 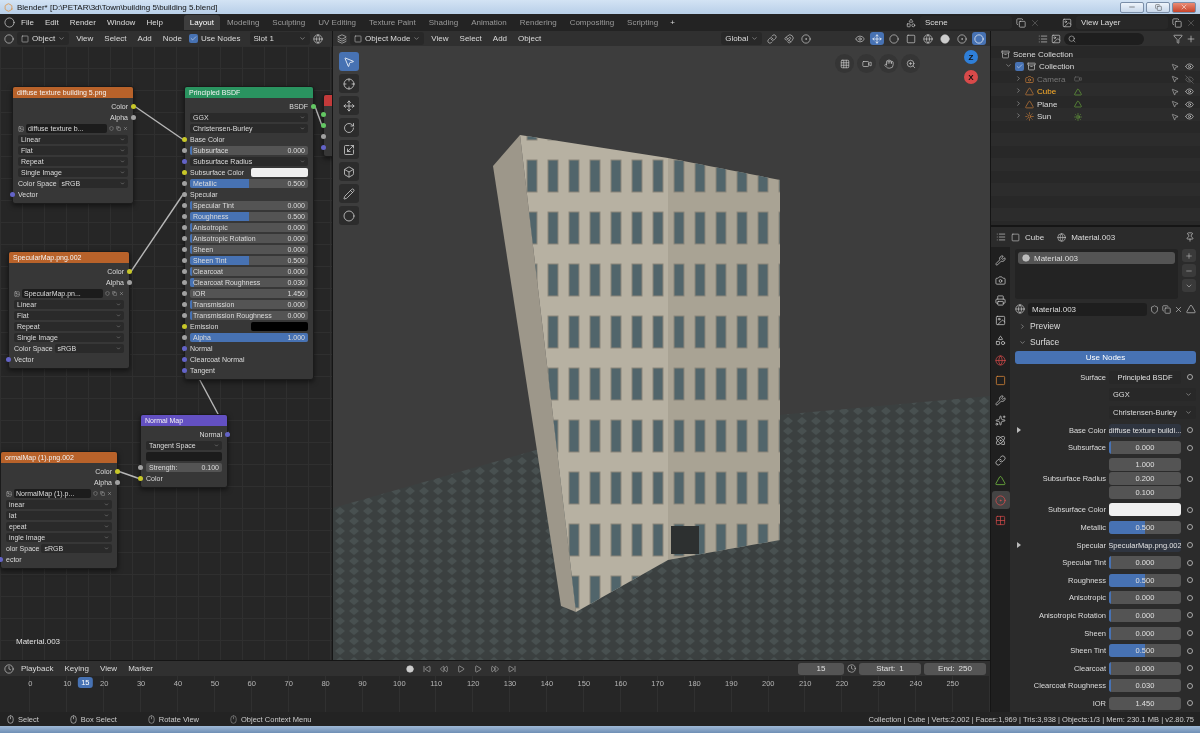 I want to click on workspace-tab: Rendering, so click(x=538, y=22).